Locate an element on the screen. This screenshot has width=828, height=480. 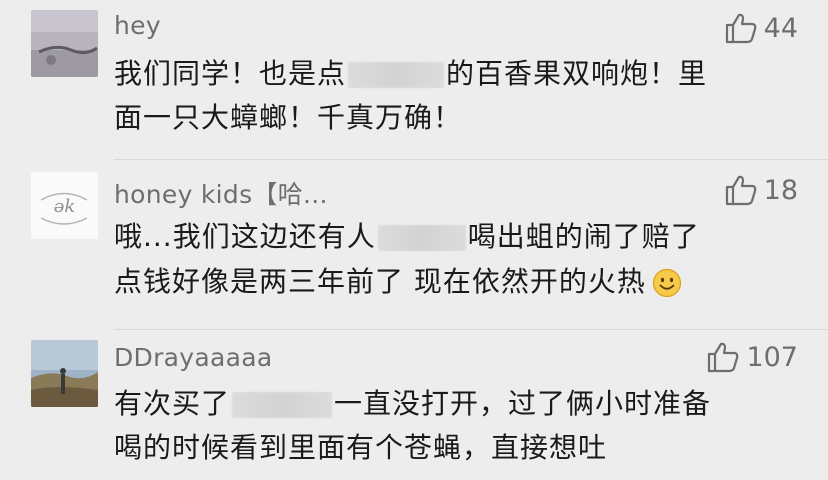
text-segment: 点钱好像是两三年前了 现在依然开的火热 is located at coordinates (380, 281).